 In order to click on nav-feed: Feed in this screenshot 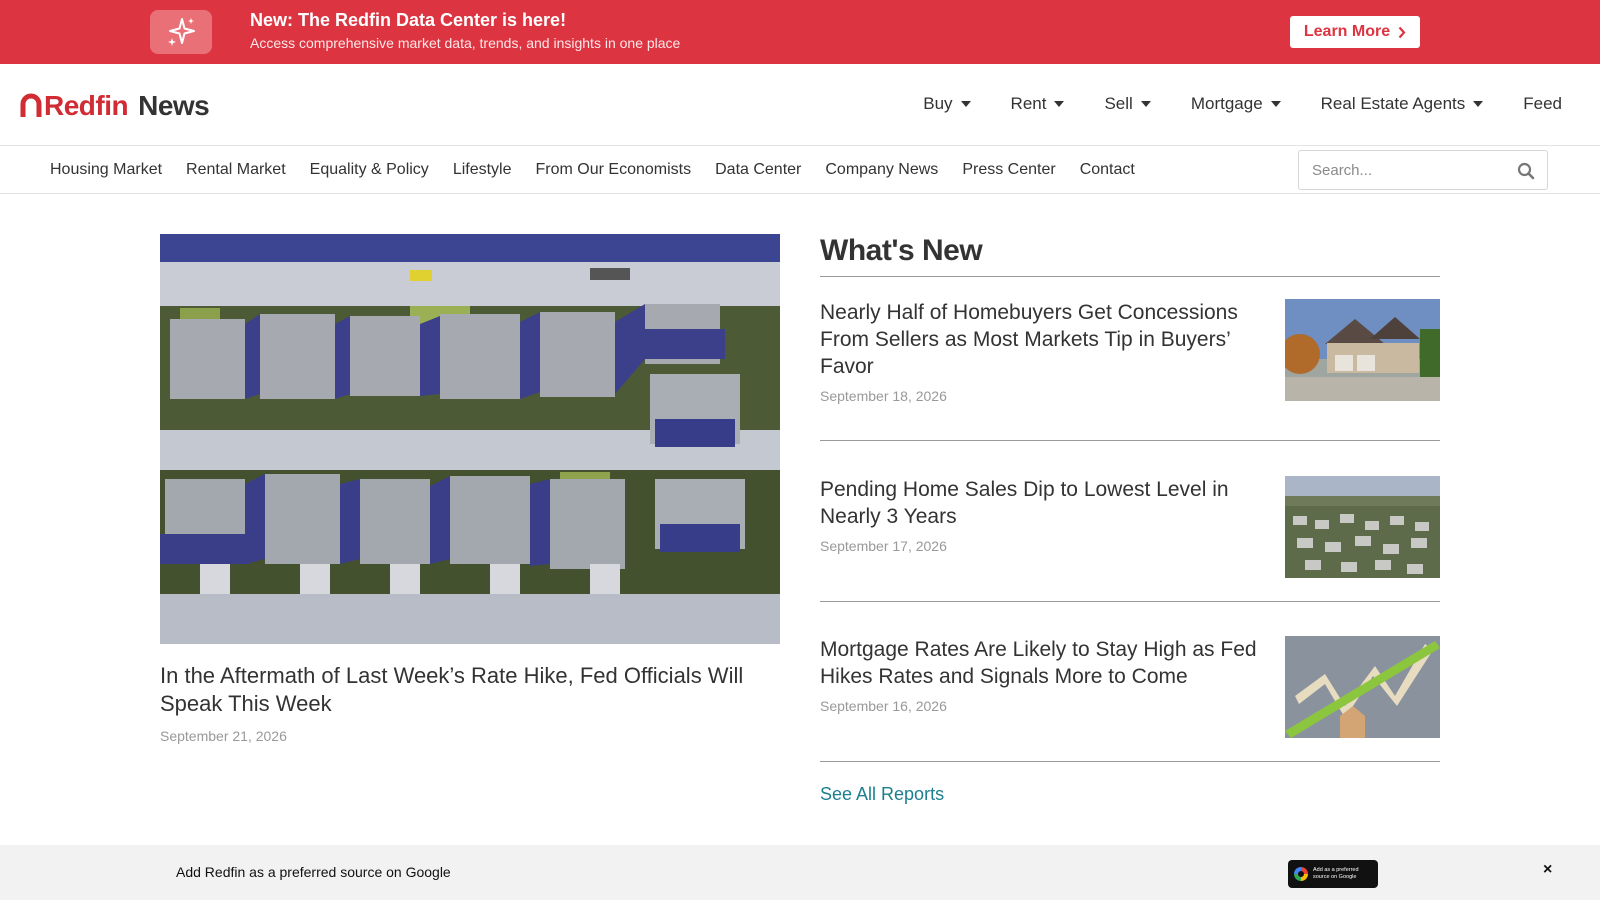, I will do `click(1542, 104)`.